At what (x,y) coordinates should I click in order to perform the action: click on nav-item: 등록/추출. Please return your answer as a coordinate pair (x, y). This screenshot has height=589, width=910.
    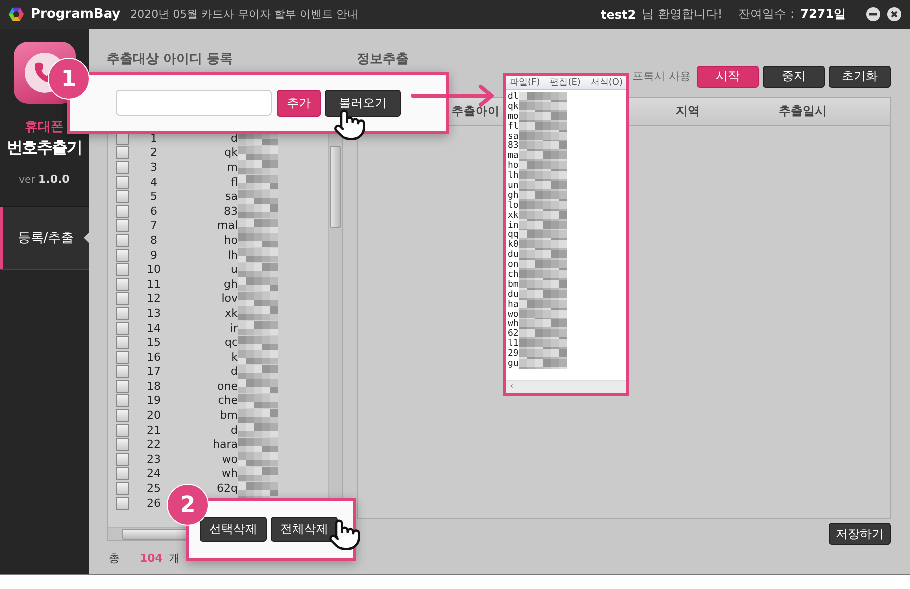
    Looking at the image, I should click on (44, 238).